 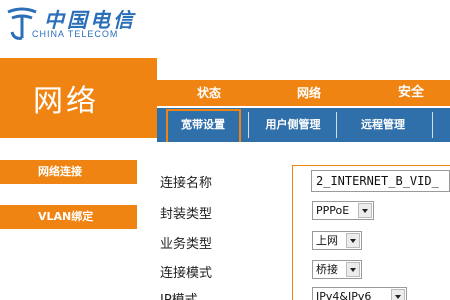 I want to click on connection-name-label: 连接名称, so click(x=186, y=183).